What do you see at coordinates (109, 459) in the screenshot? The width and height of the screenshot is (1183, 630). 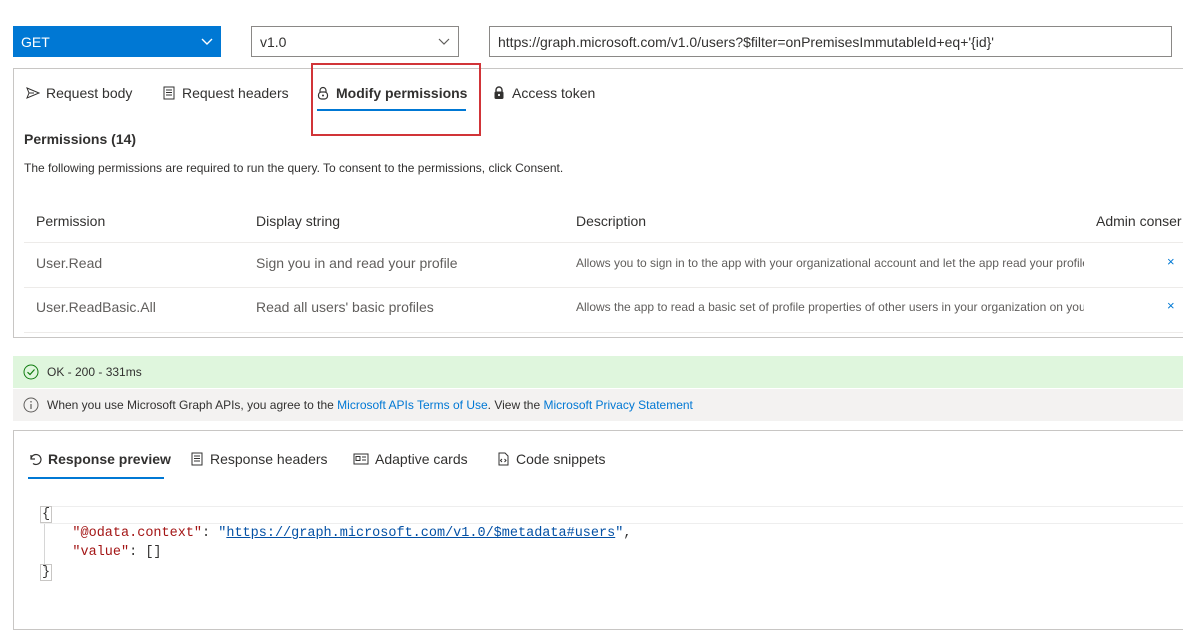 I see `tab-label: Response preview` at bounding box center [109, 459].